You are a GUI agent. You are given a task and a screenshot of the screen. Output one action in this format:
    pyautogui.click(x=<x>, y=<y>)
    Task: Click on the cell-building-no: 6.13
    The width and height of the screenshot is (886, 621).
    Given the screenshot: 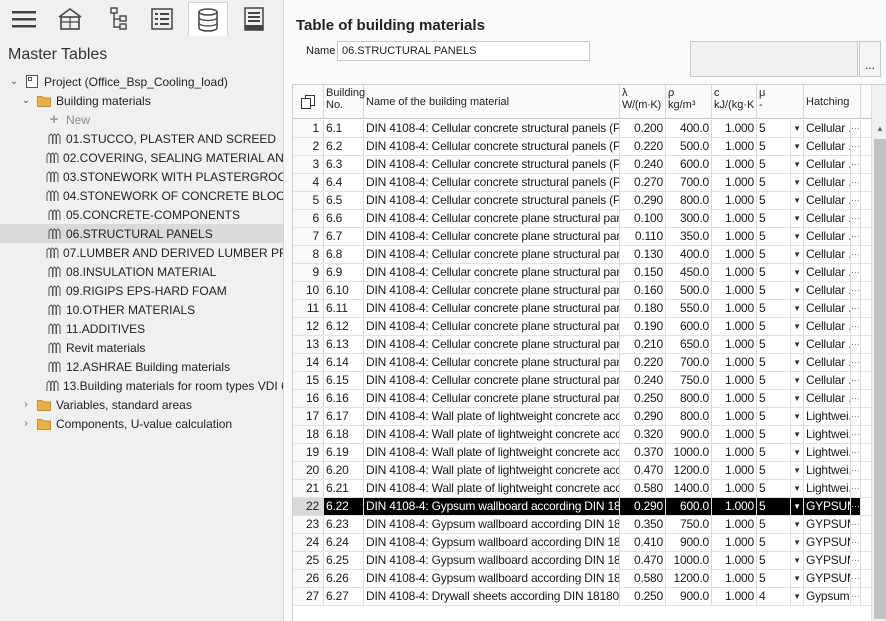 What is the action you would take?
    pyautogui.click(x=344, y=344)
    